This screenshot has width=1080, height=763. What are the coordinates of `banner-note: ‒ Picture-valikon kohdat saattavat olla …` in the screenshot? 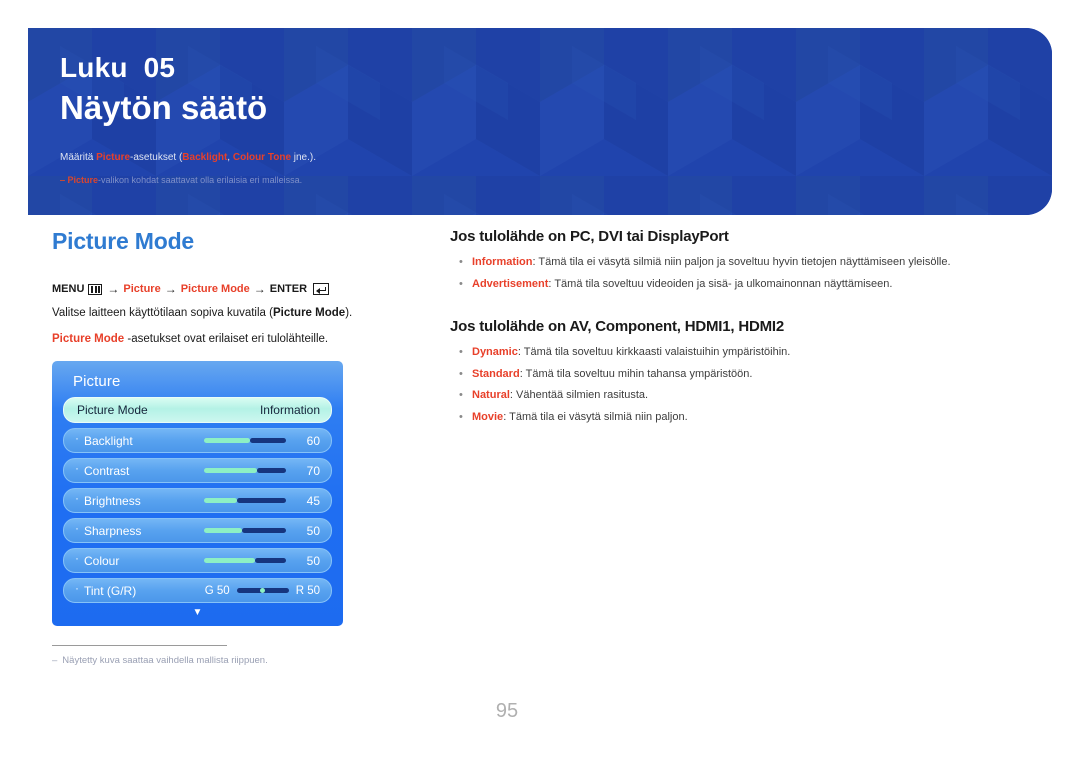 It's located at (556, 181).